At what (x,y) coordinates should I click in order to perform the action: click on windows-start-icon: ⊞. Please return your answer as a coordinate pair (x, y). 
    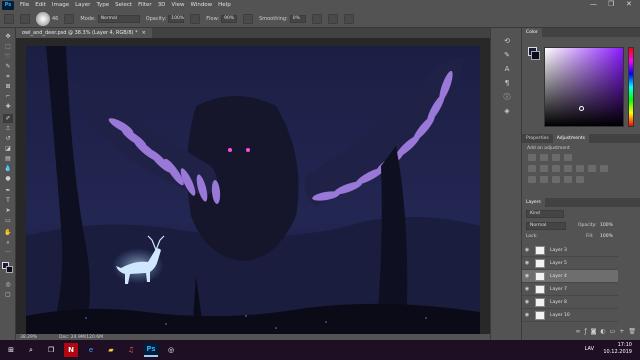
    Looking at the image, I should click on (11, 350).